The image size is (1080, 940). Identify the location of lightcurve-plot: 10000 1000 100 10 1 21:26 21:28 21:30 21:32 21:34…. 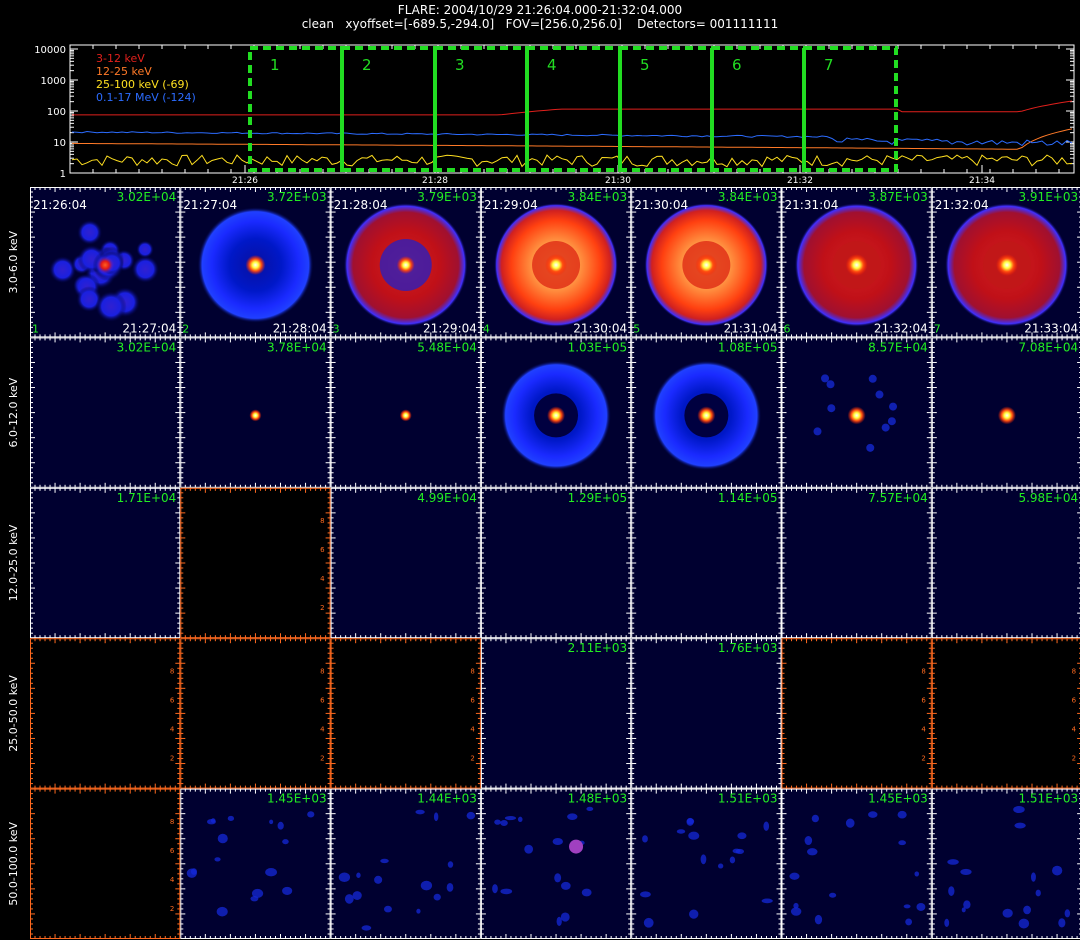
(554, 115).